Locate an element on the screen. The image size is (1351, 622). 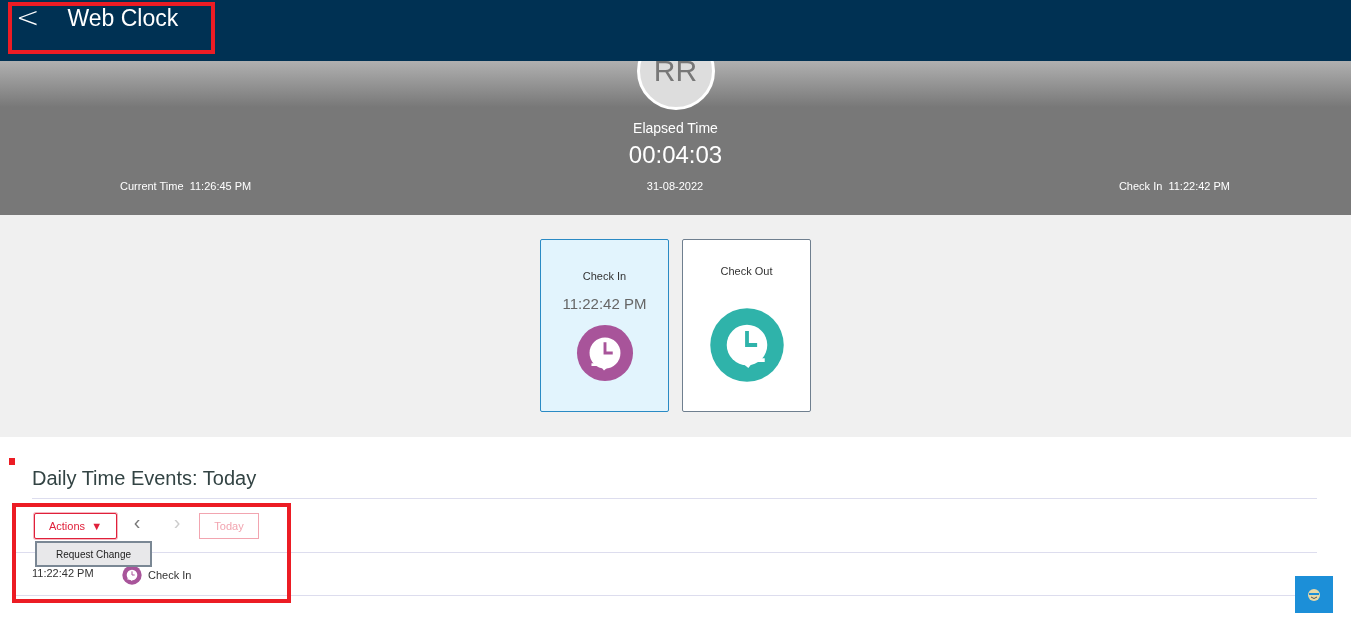
previous-button: ‹ is located at coordinates (137, 522).